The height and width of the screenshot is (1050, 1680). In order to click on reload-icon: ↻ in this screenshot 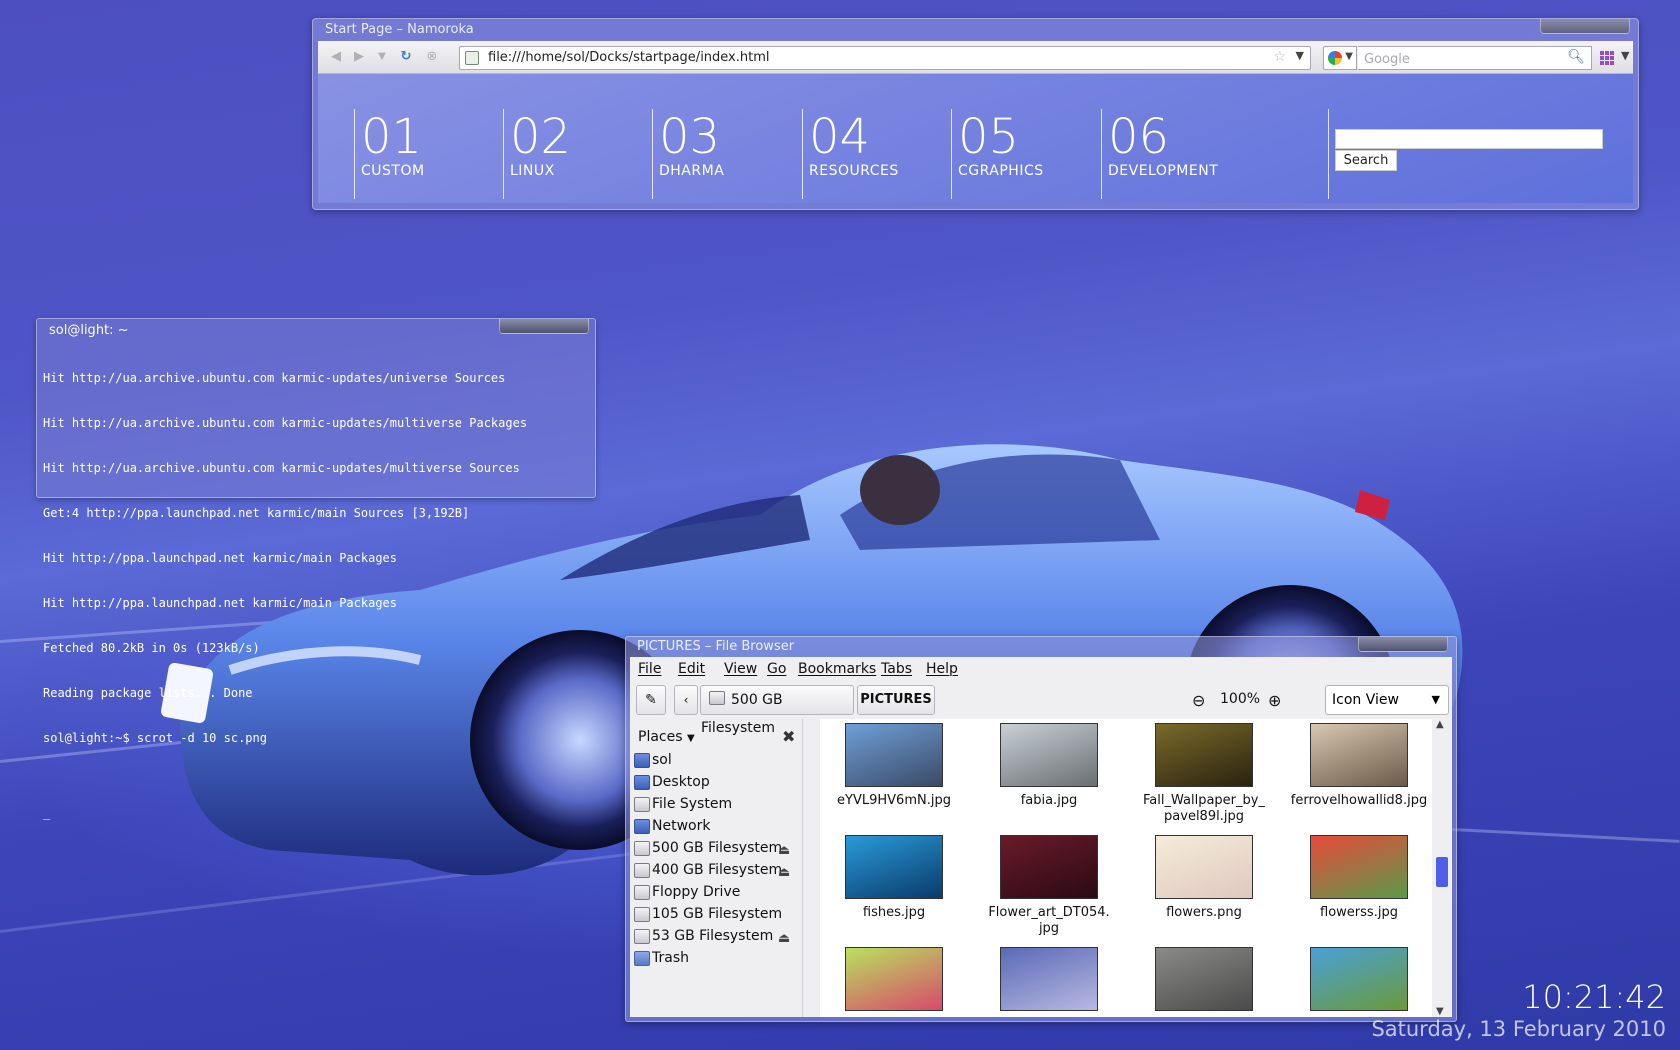, I will do `click(406, 57)`.